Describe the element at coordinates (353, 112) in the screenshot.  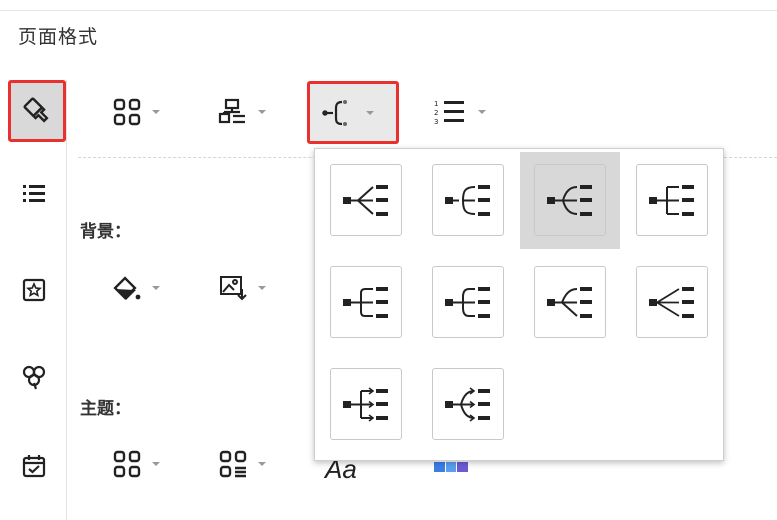
I see `branch-style-button` at that location.